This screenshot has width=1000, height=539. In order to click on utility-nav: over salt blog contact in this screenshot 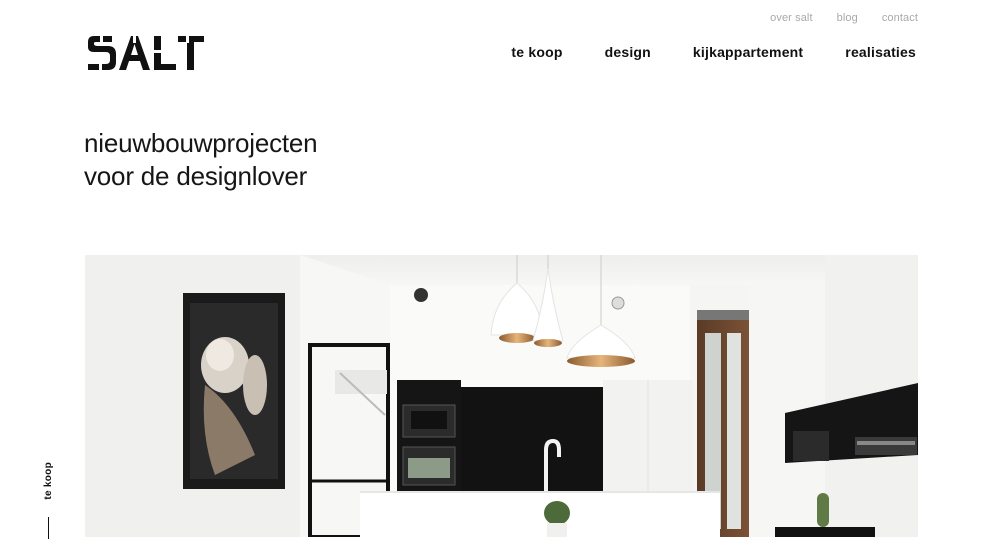, I will do `click(844, 18)`.